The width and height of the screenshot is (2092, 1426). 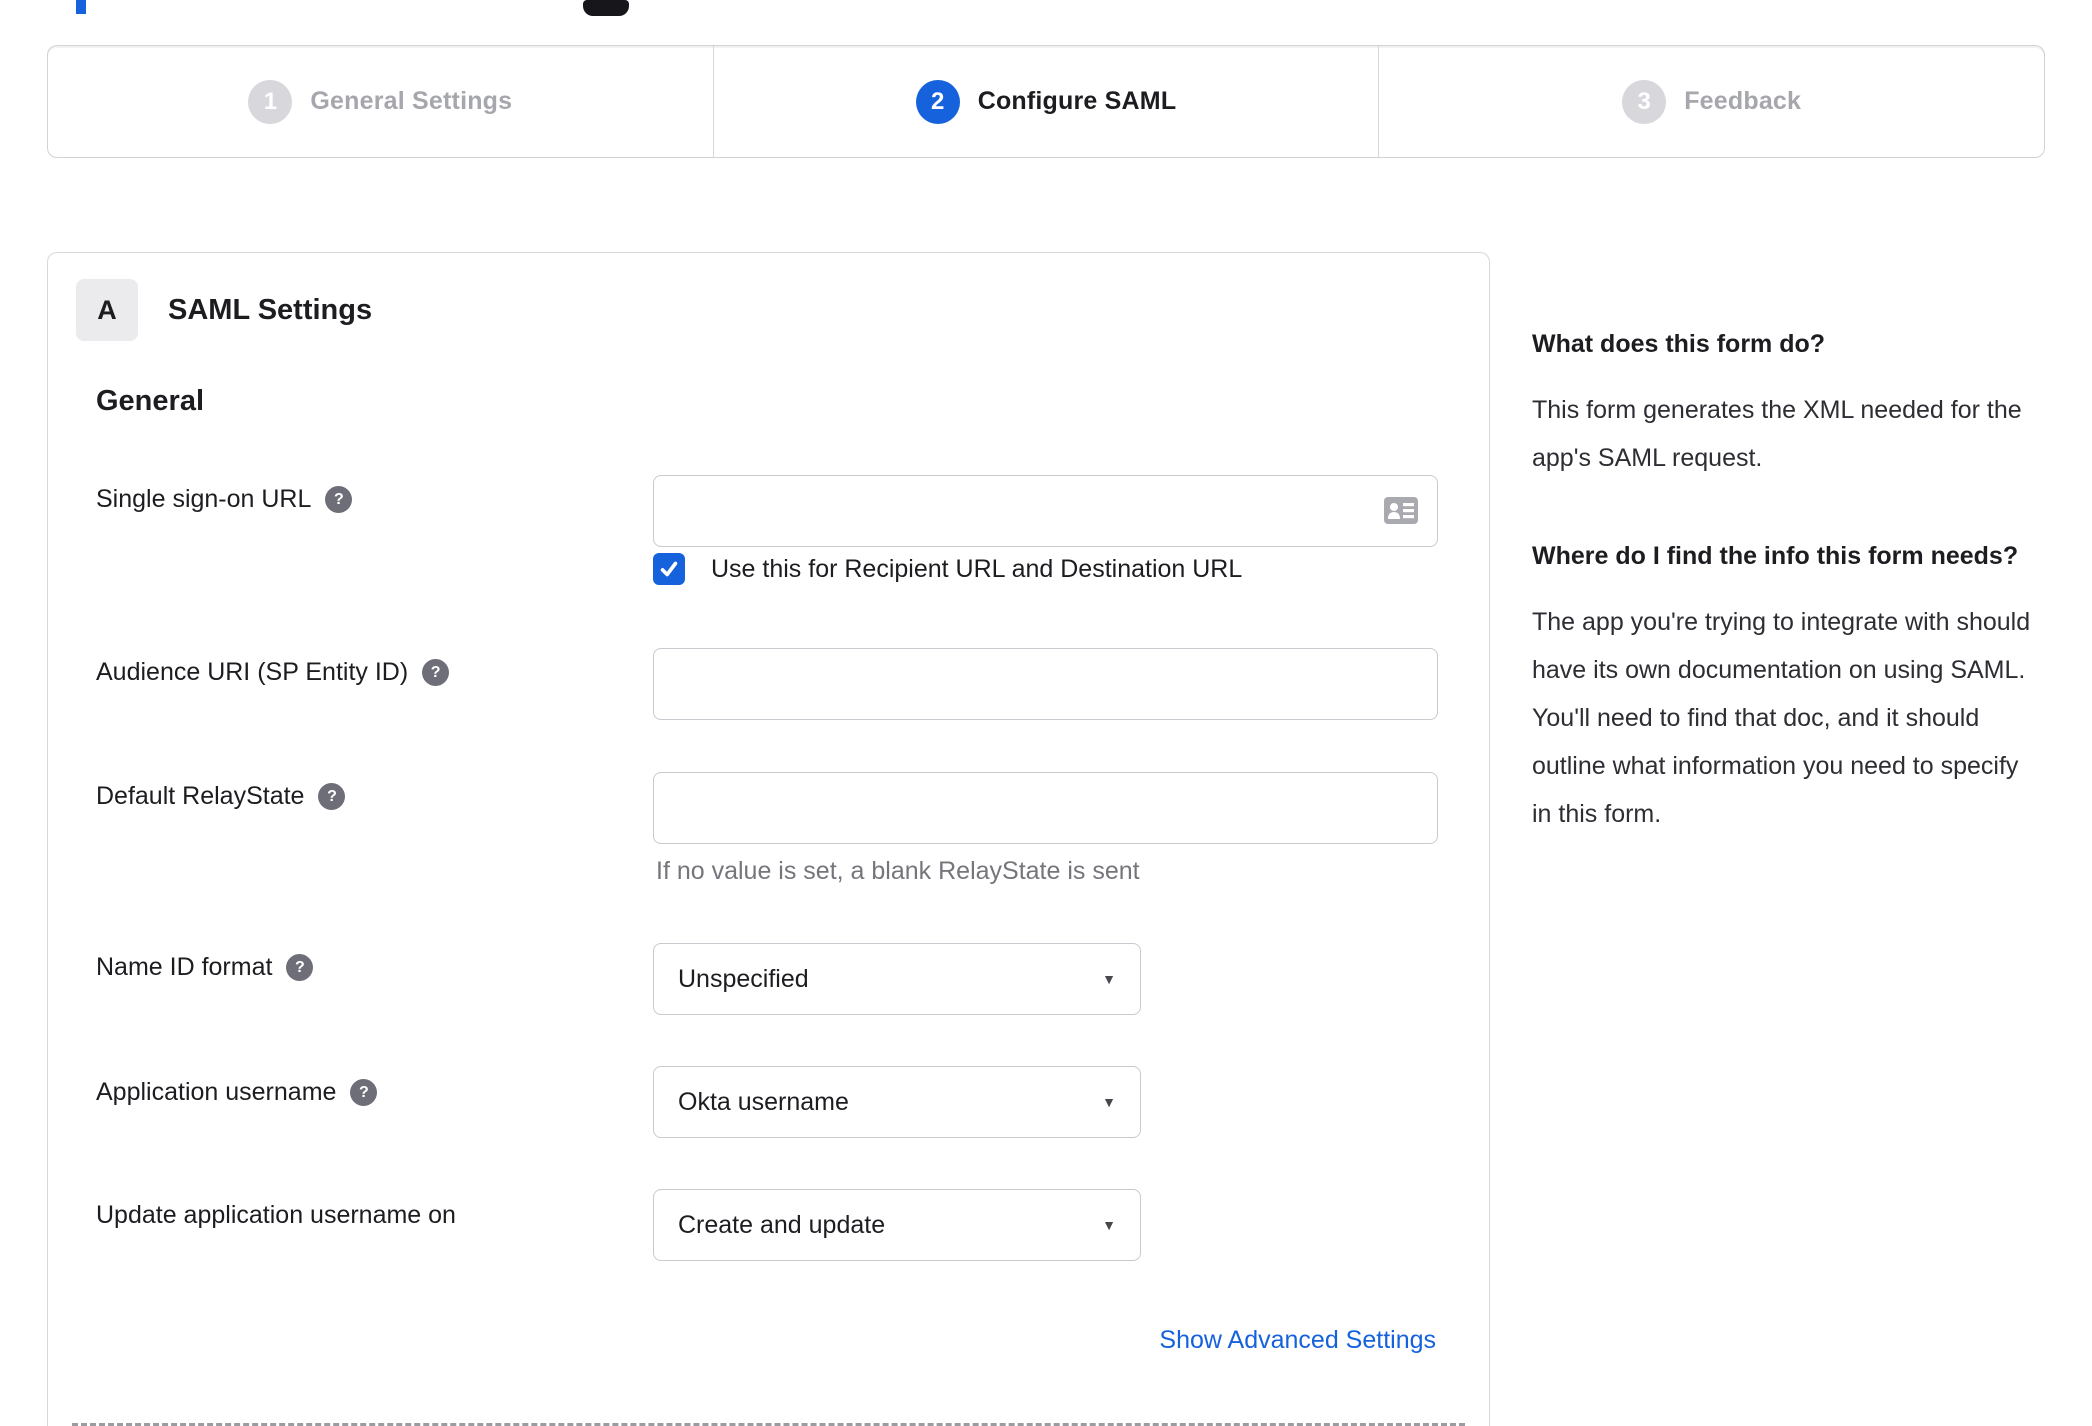 I want to click on relay-state-label: Default RelayState ?, so click(x=221, y=796).